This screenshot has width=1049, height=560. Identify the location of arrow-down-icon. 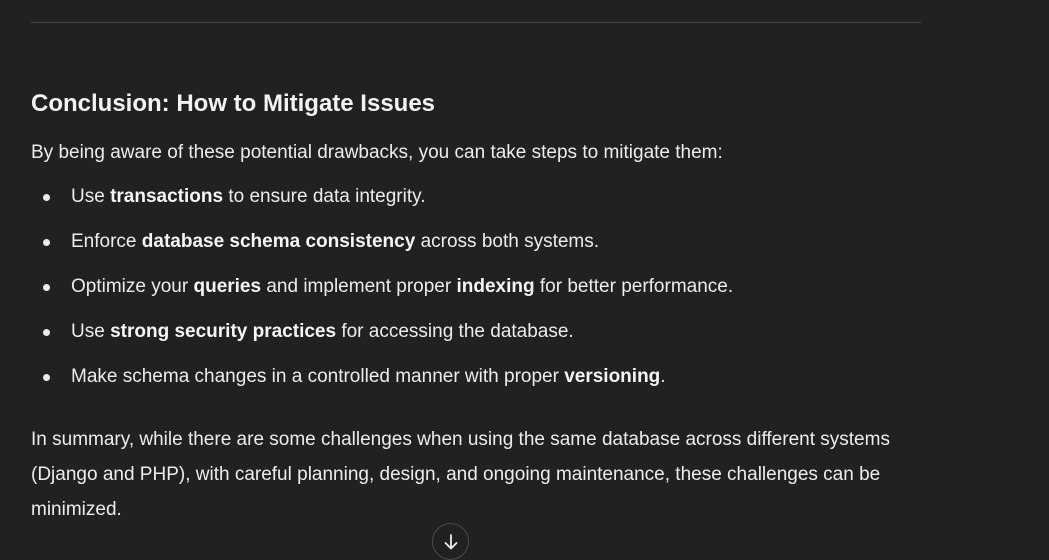
(450, 541).